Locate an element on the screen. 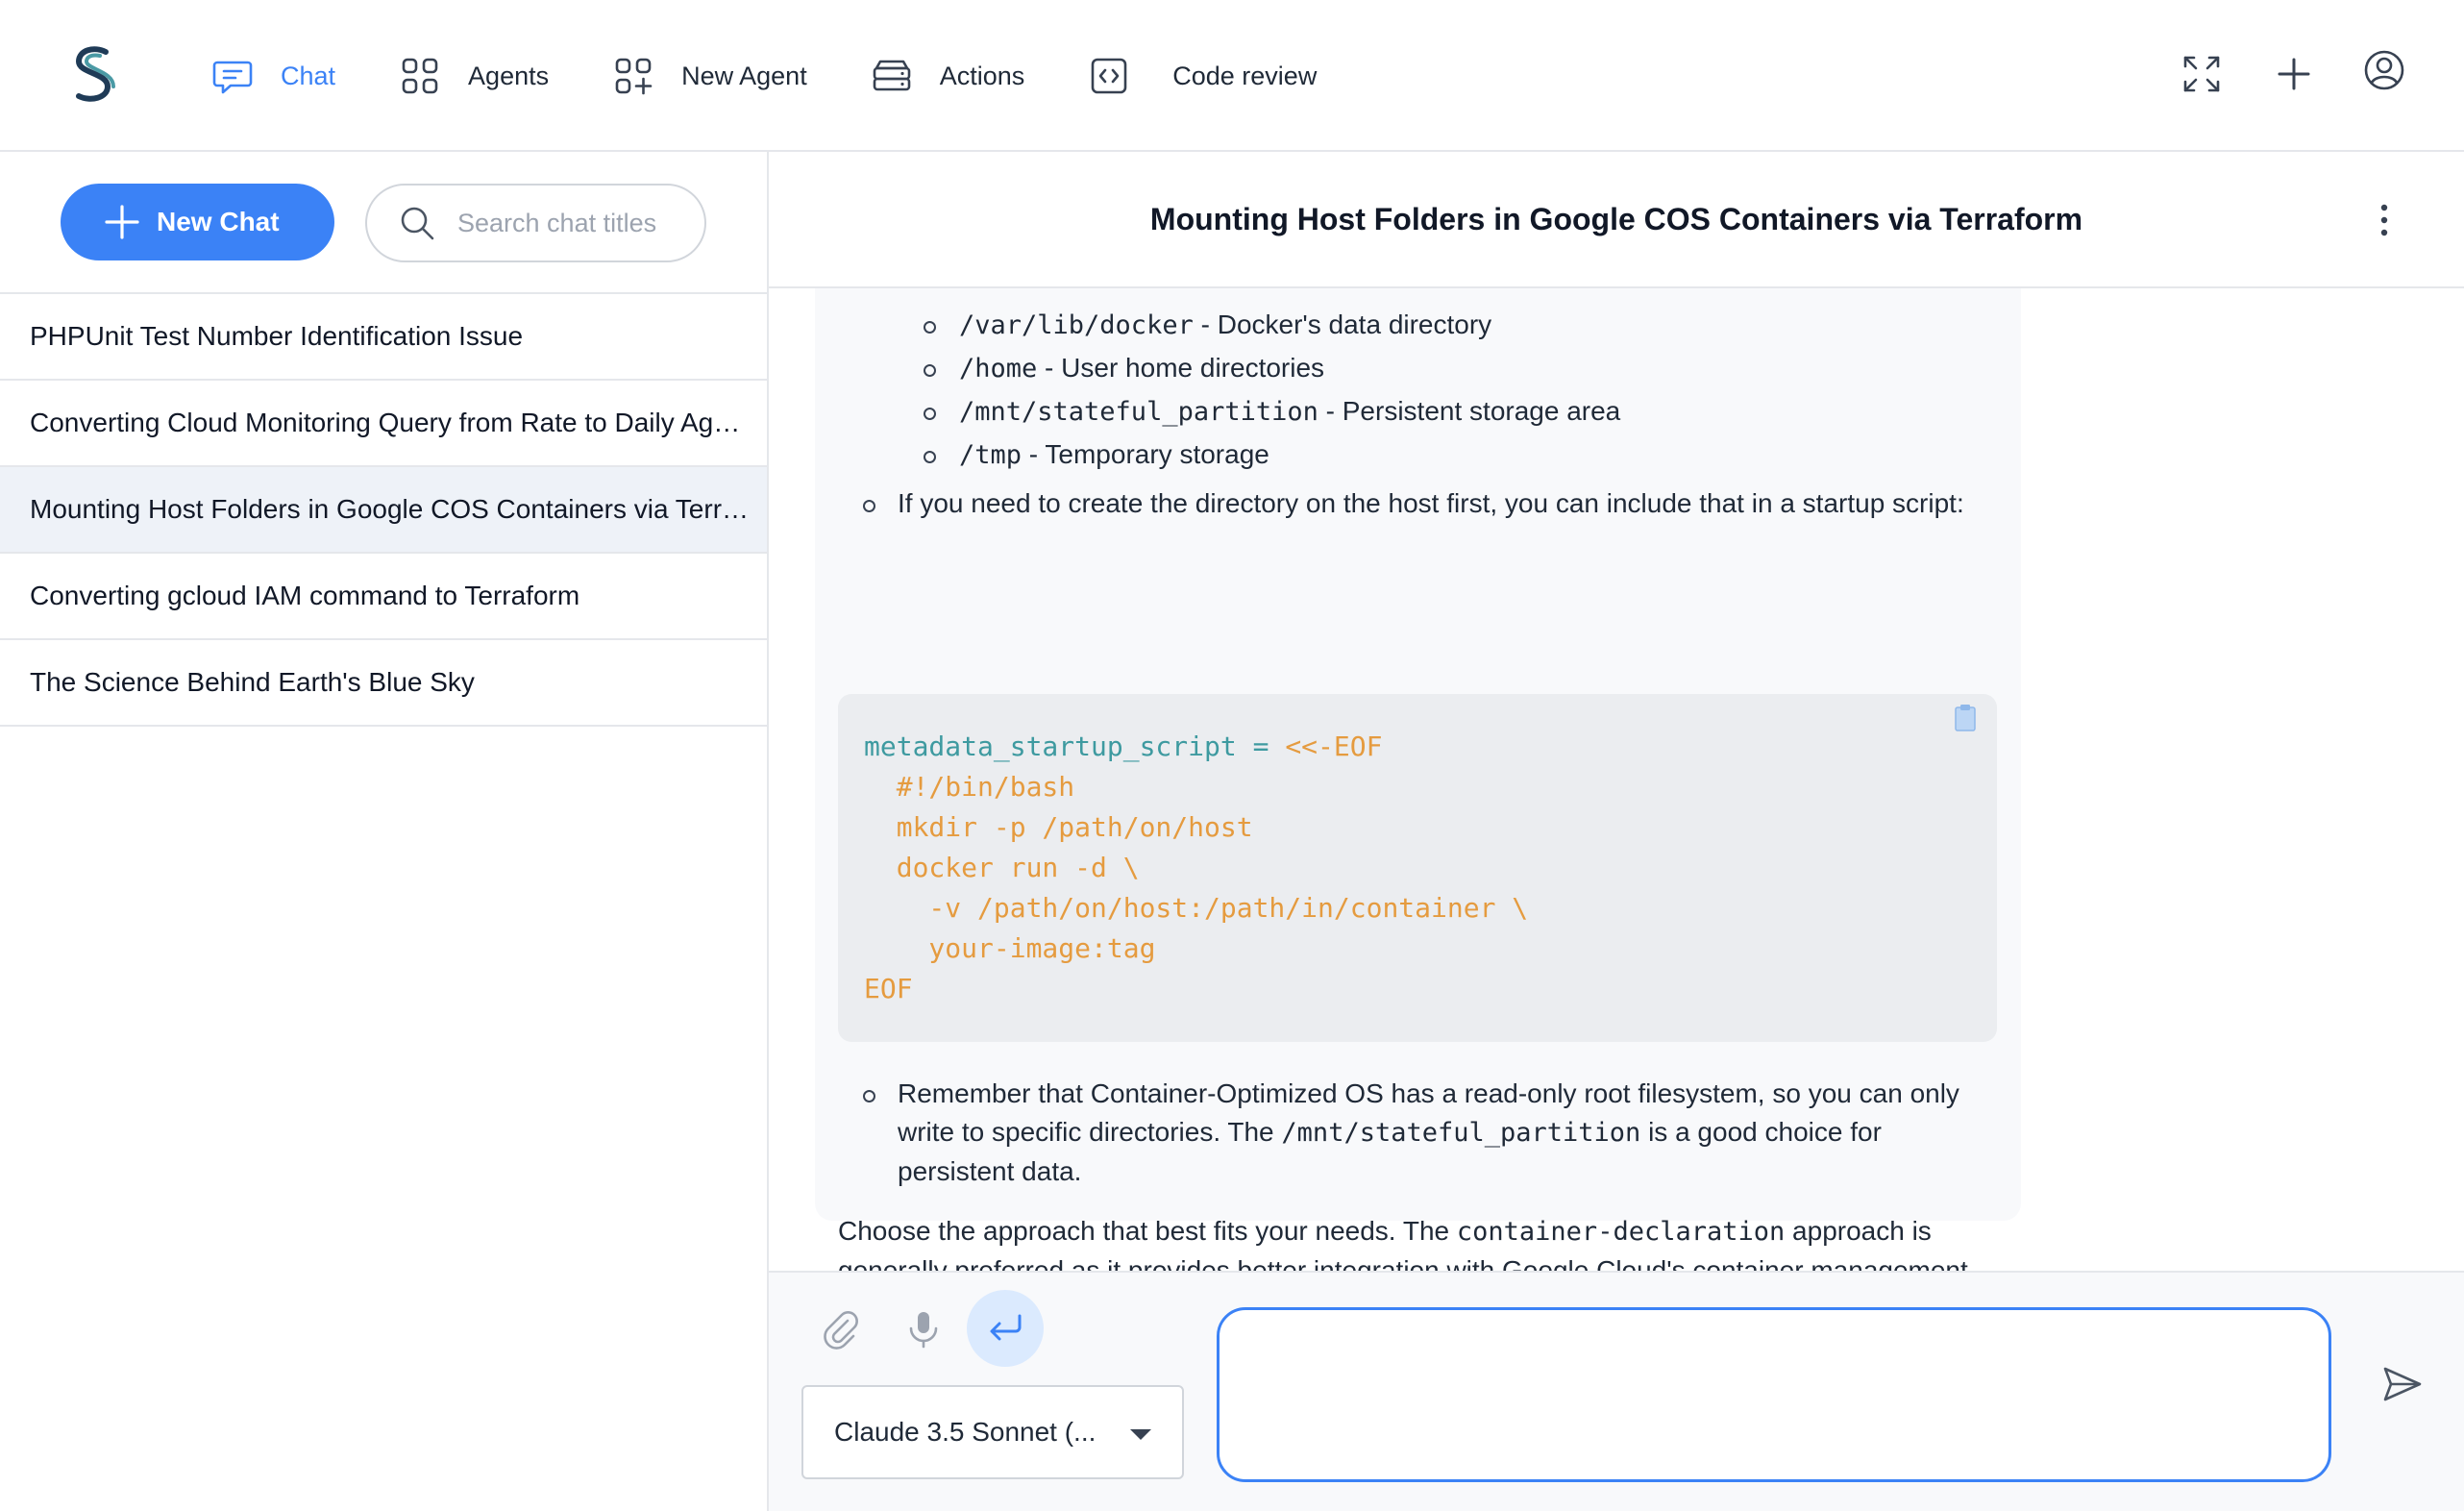  new-chat-label: New Chat is located at coordinates (218, 221).